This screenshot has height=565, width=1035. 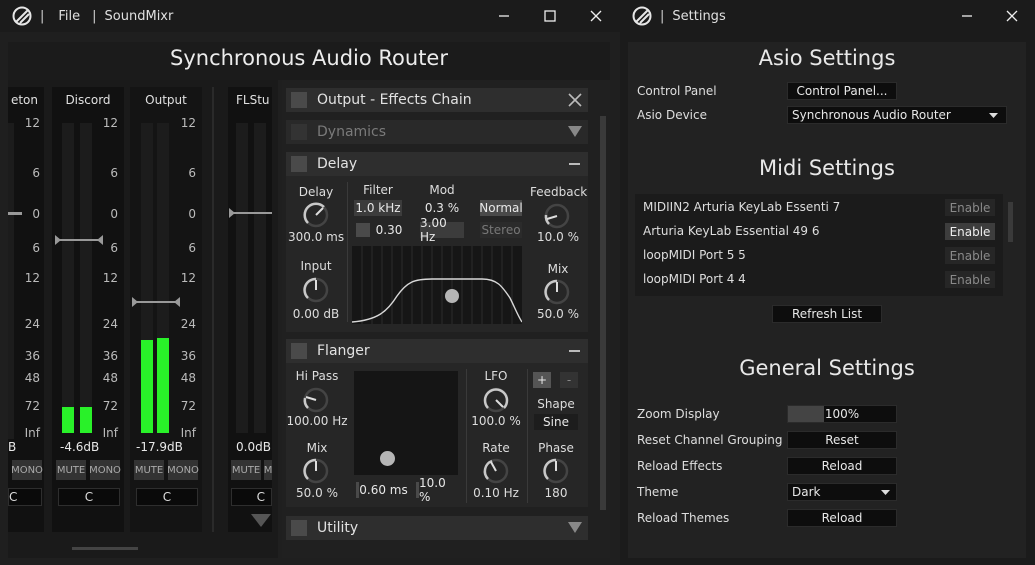 What do you see at coordinates (389, 230) in the screenshot?
I see `filter-q-field: 0.30` at bounding box center [389, 230].